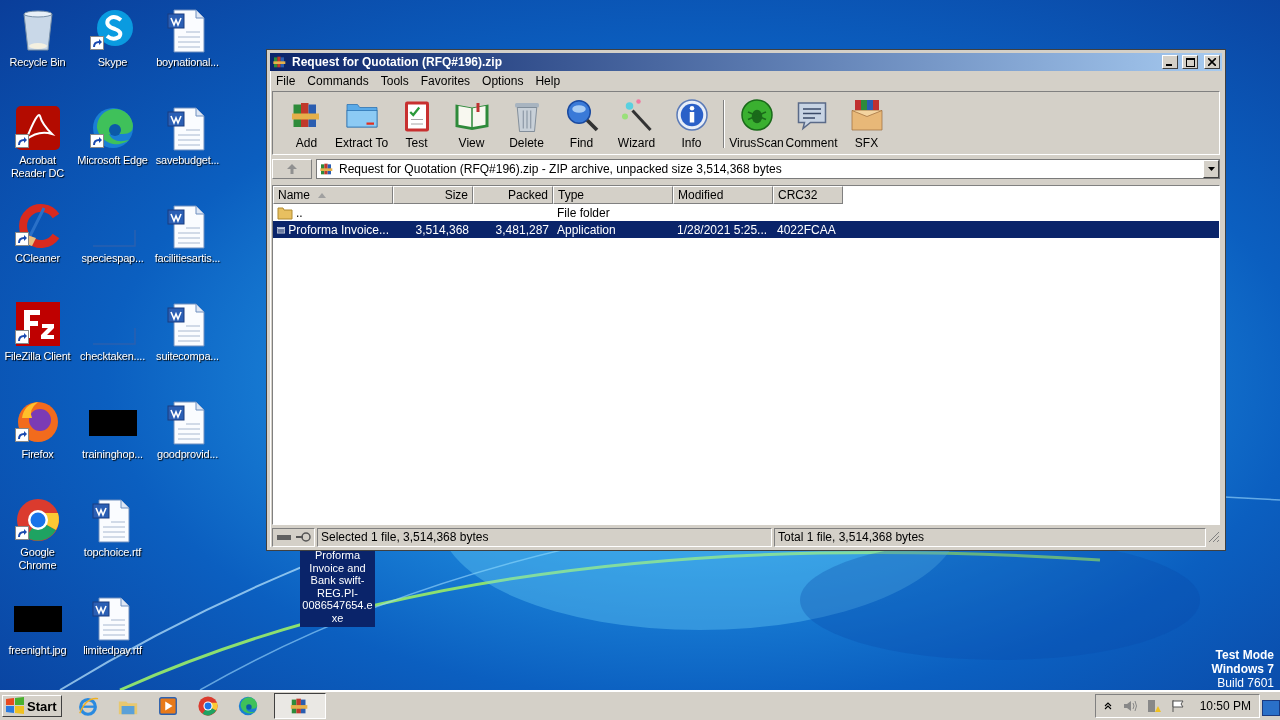  What do you see at coordinates (337, 587) in the screenshot?
I see `dragged-file-label: Proforma Invoice and Bank swift-REG.PI-0086547654.exe` at bounding box center [337, 587].